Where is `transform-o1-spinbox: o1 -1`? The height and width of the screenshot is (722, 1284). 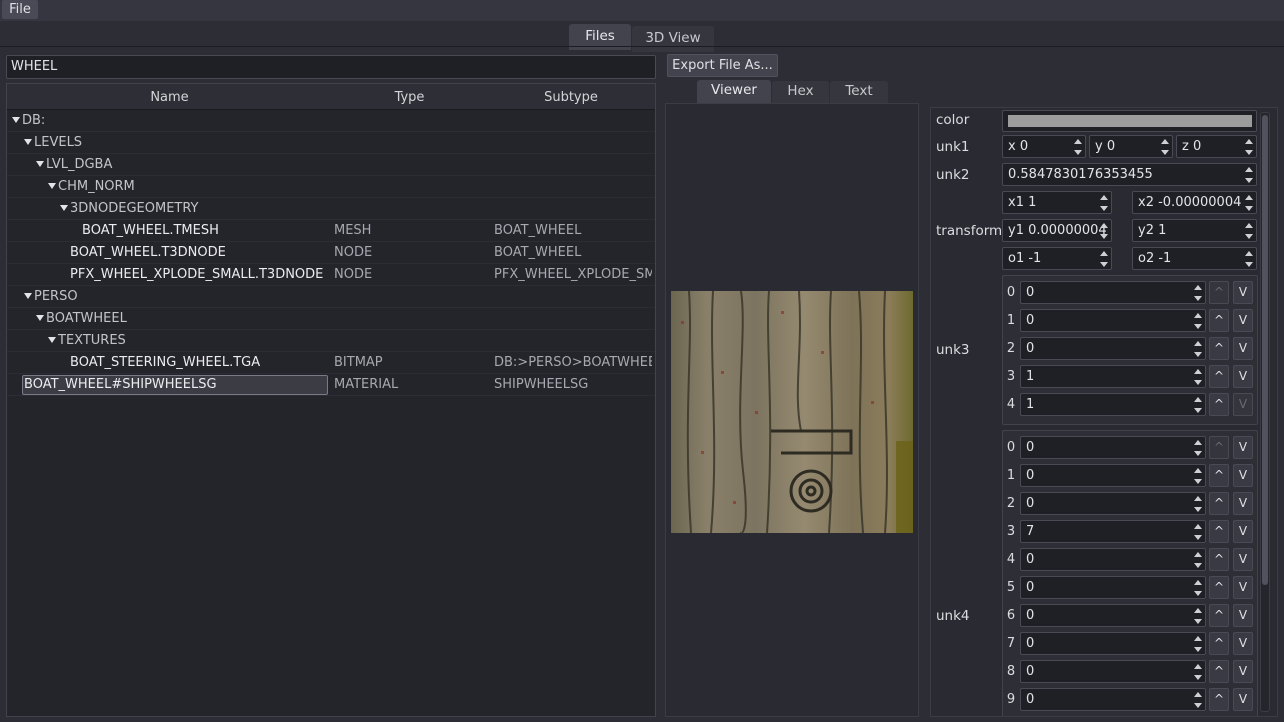
transform-o1-spinbox: o1 -1 is located at coordinates (1057, 258).